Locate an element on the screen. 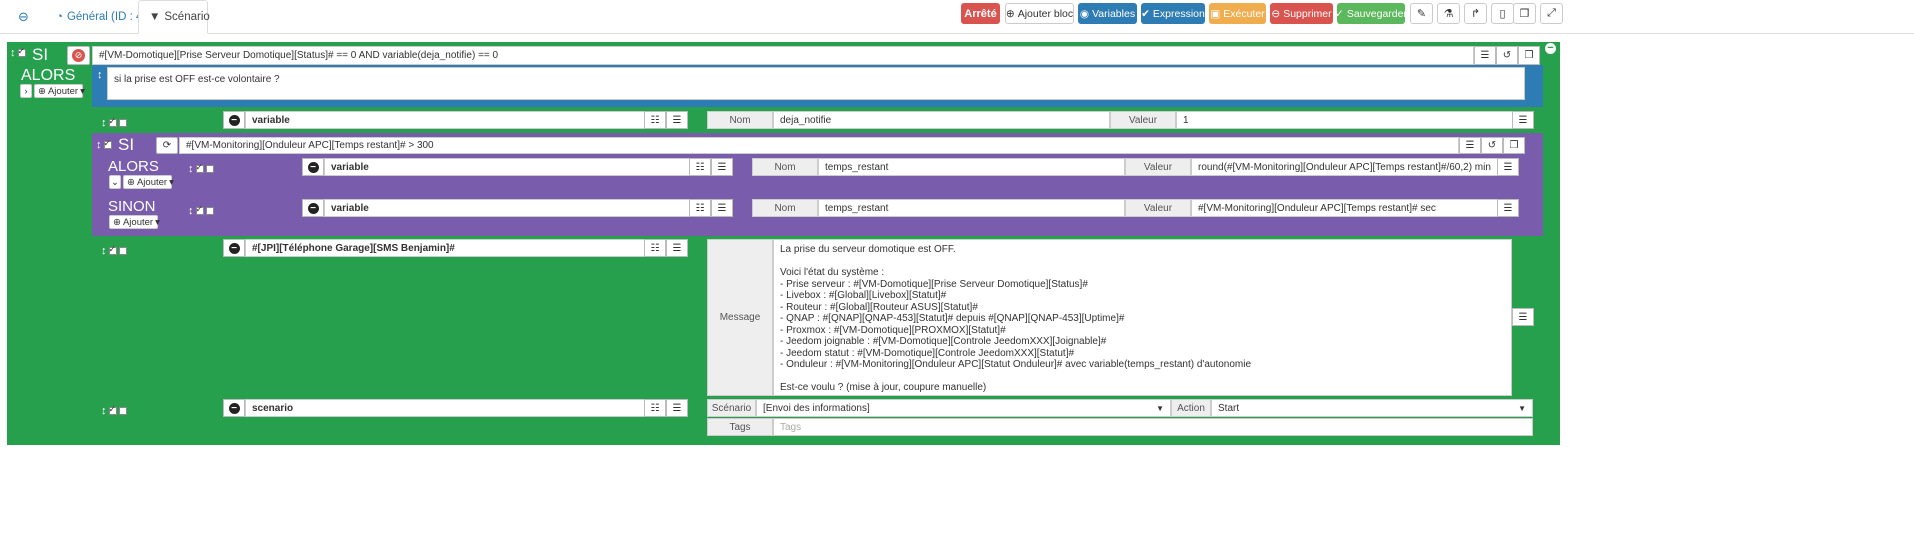 This screenshot has width=1914, height=553. comment-textarea: si la prise est OFF est-ce volontaire ? is located at coordinates (816, 83).